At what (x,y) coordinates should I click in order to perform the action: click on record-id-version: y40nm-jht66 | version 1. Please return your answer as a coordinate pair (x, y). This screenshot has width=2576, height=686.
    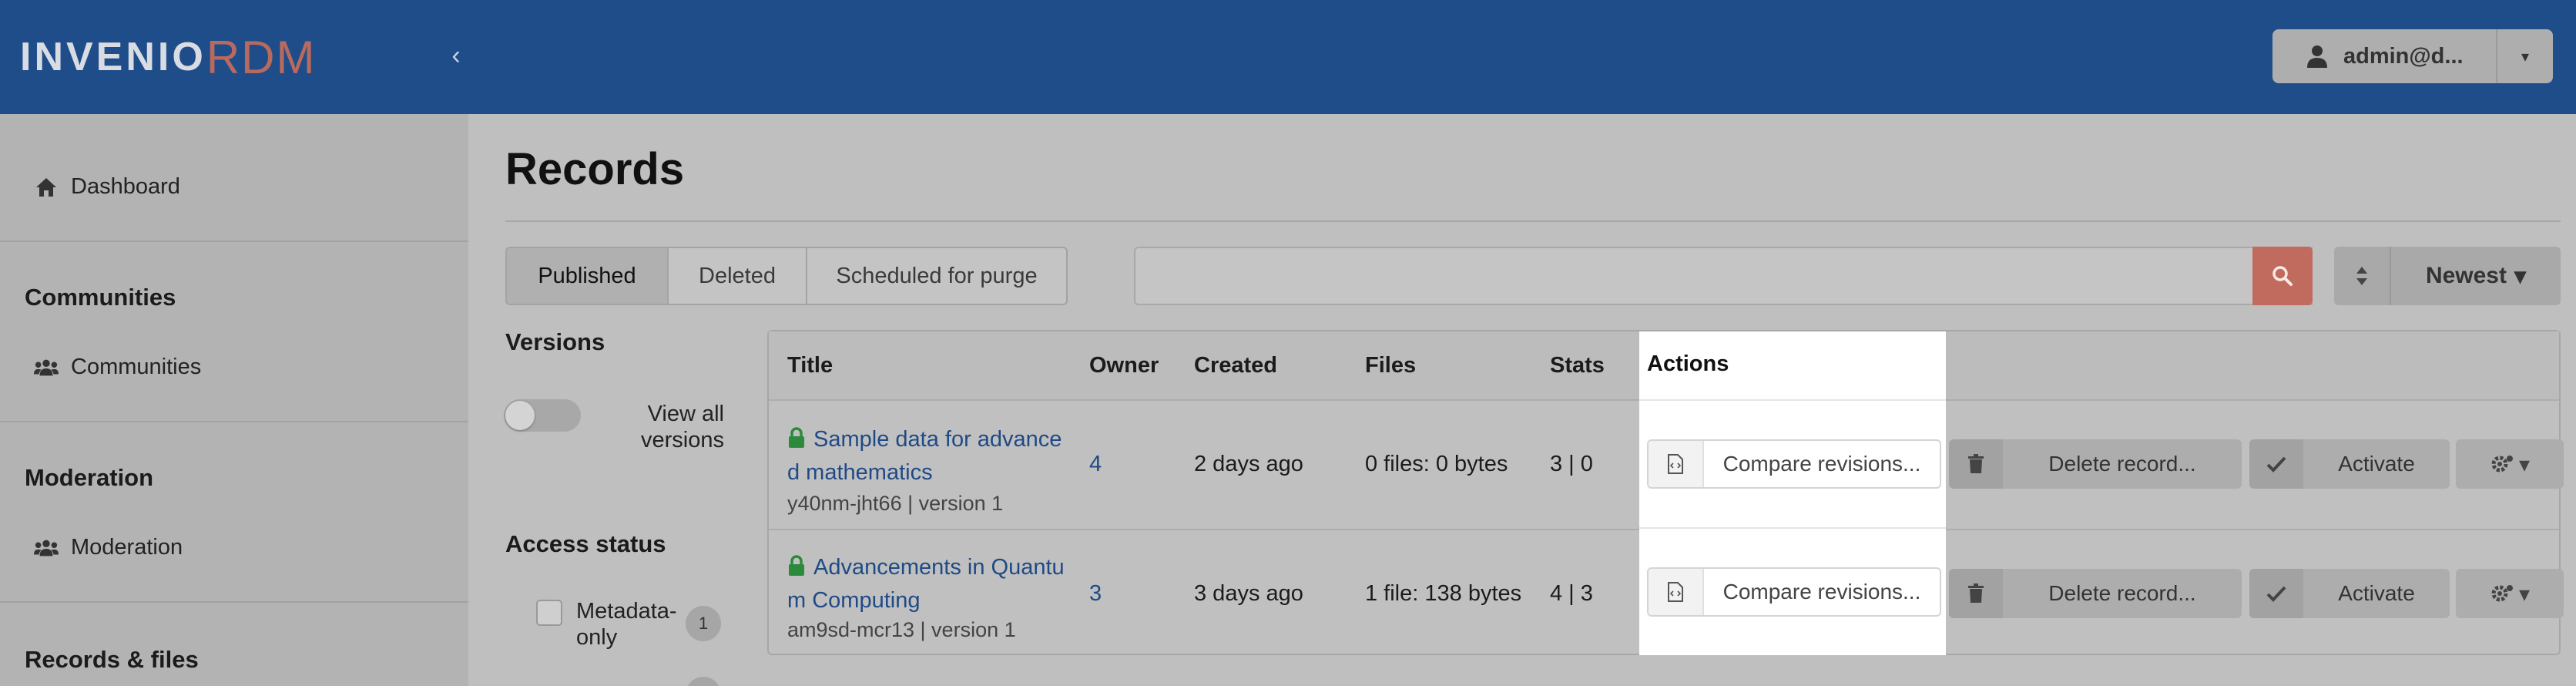
    Looking at the image, I should click on (895, 504).